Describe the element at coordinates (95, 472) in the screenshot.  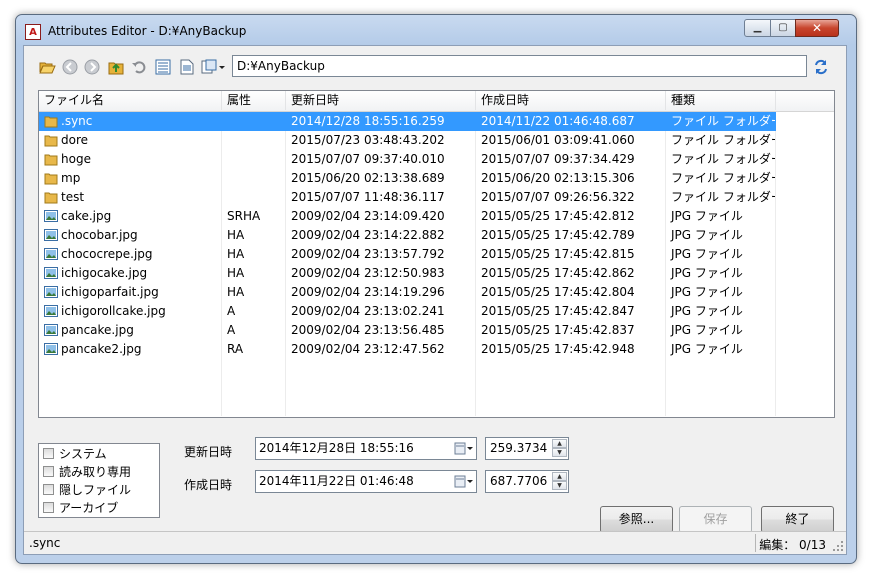
I see `checkbox-label: 読み取り専用` at that location.